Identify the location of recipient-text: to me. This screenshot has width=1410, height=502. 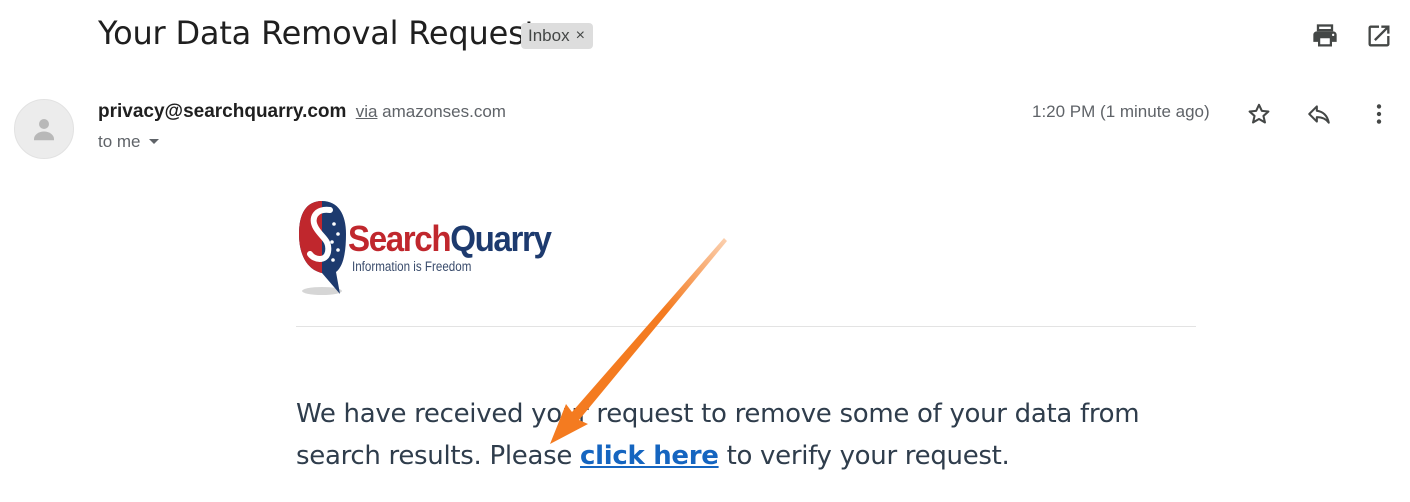
(119, 141).